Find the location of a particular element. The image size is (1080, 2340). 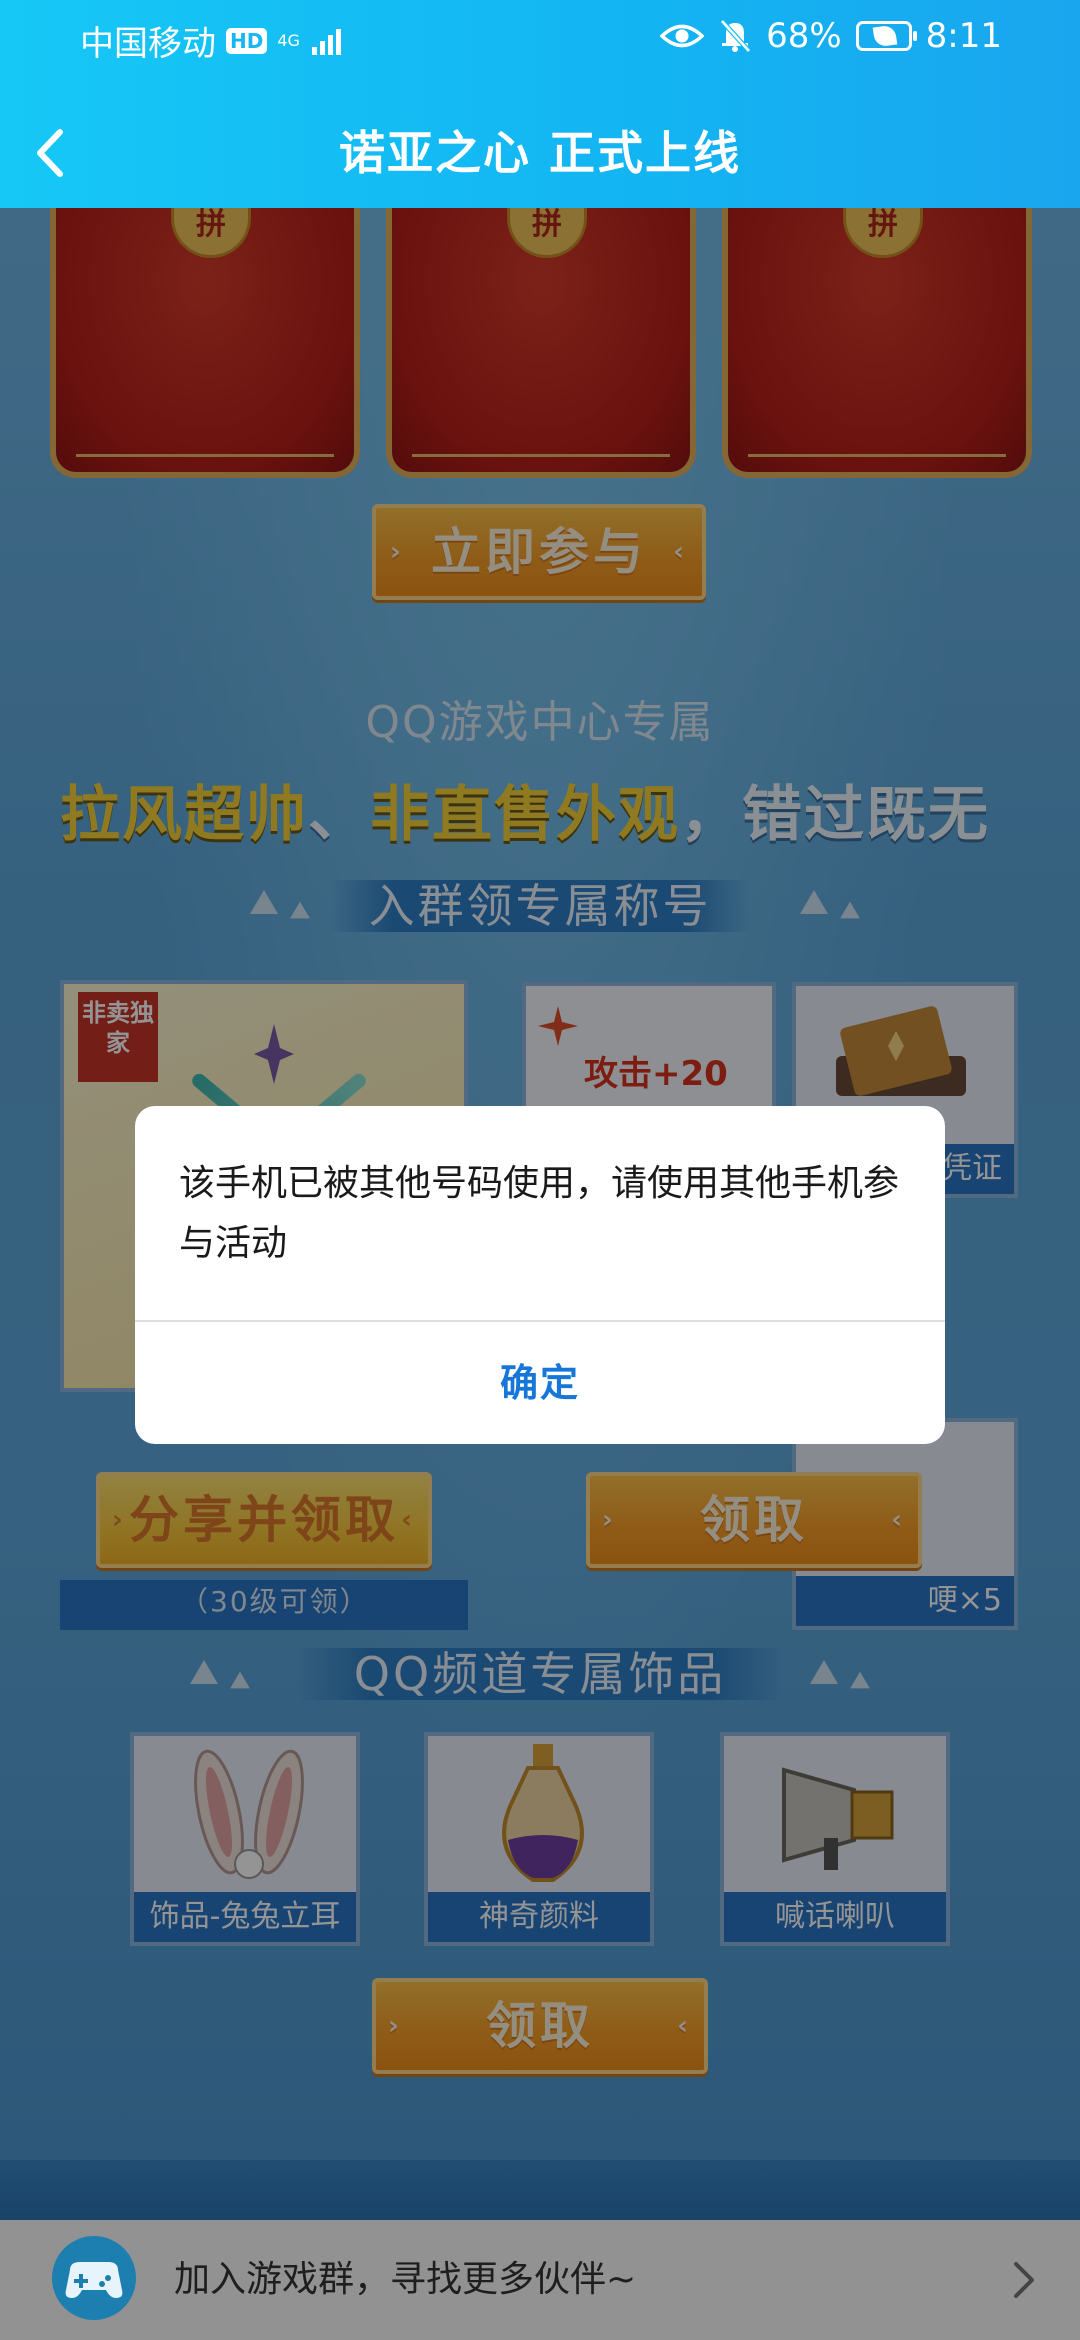

dialog-message: 该手机已被其他号码使用，请使用其他手机参与活动 is located at coordinates (539, 1213).